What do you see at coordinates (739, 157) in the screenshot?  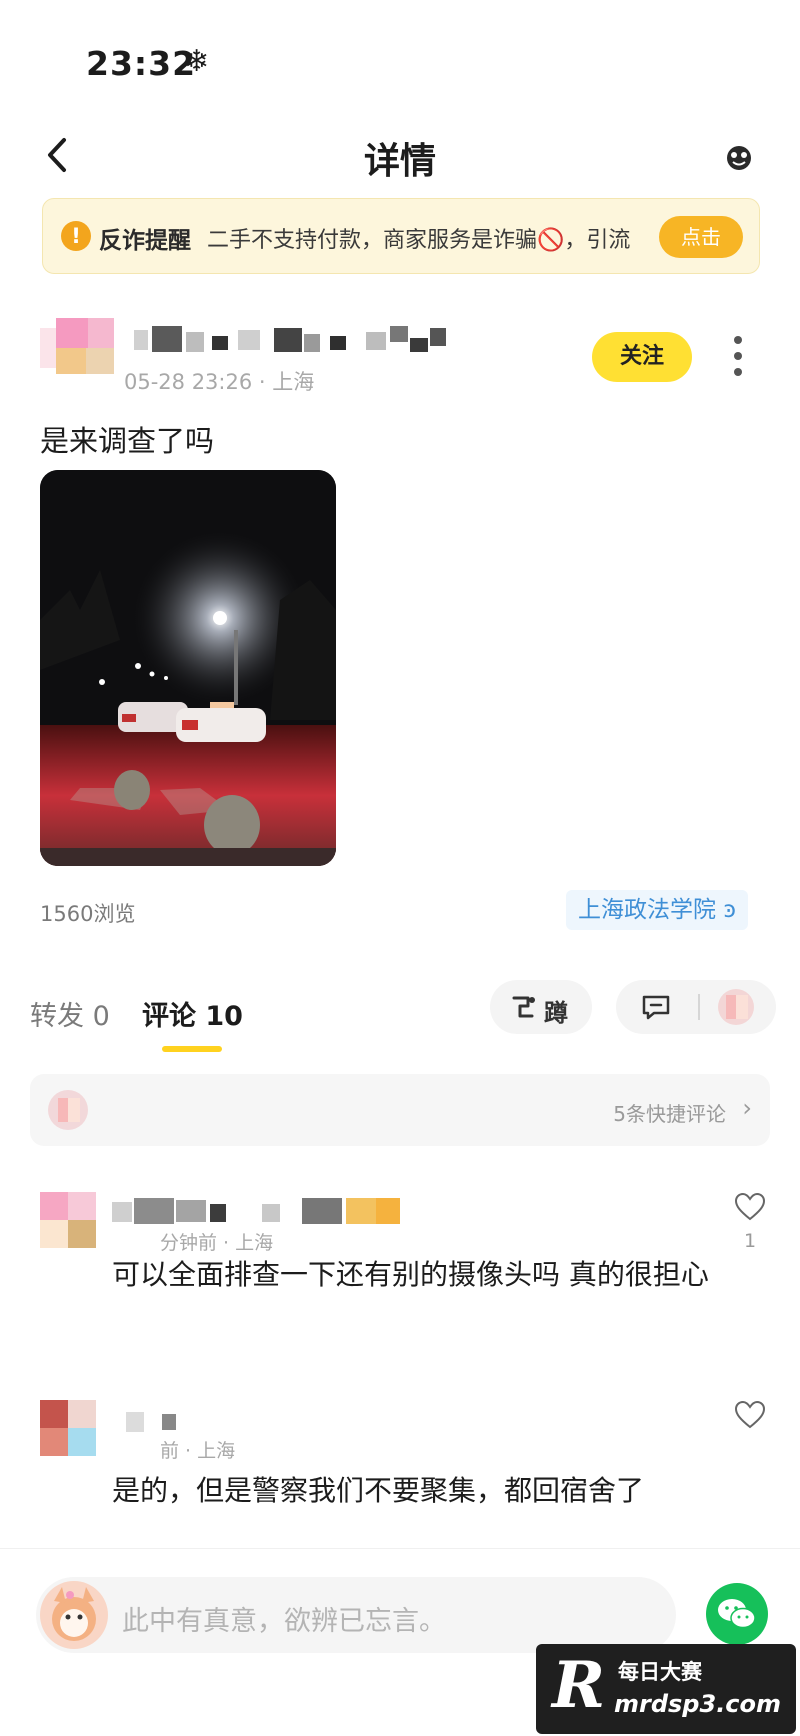 I see `emoji-icon` at bounding box center [739, 157].